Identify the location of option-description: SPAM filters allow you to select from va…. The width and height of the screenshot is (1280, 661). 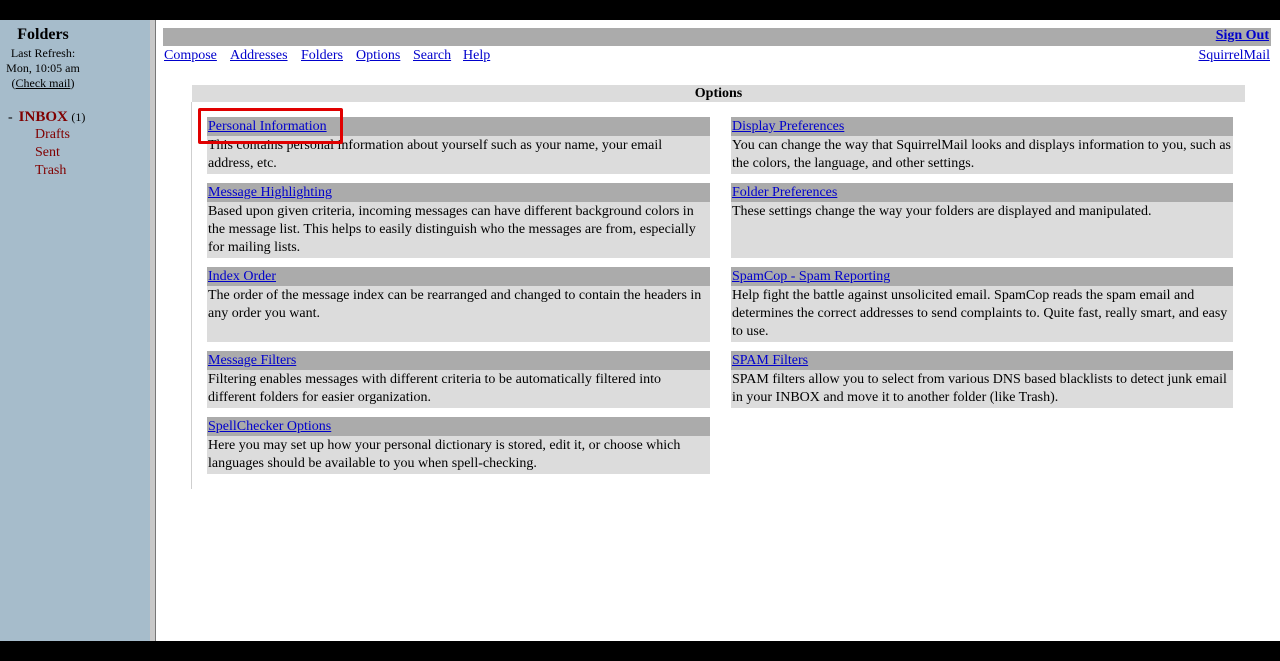
(979, 388).